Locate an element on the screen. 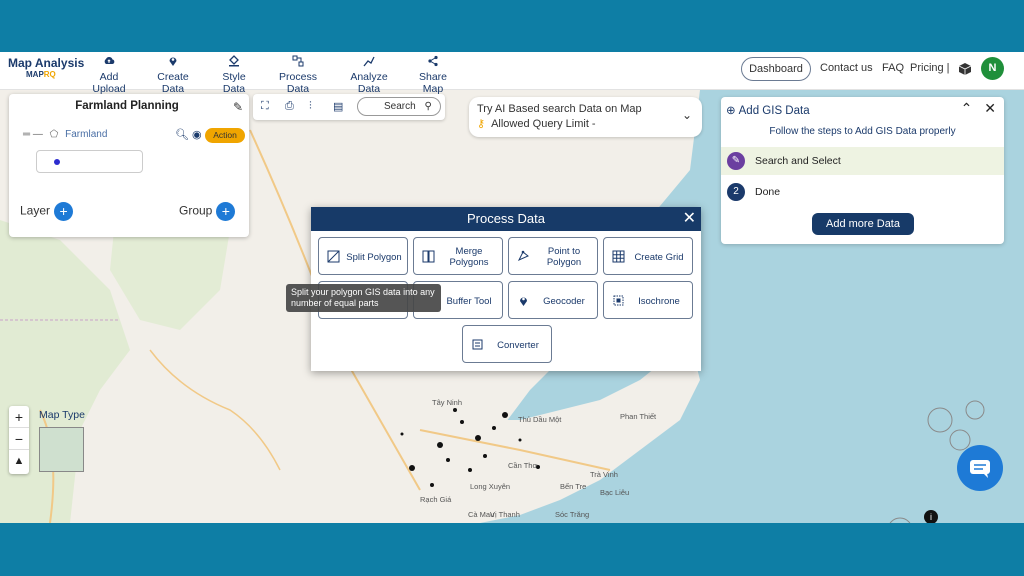 The height and width of the screenshot is (576, 1024). logo-subtitle: MAPRQ is located at coordinates (41, 74).